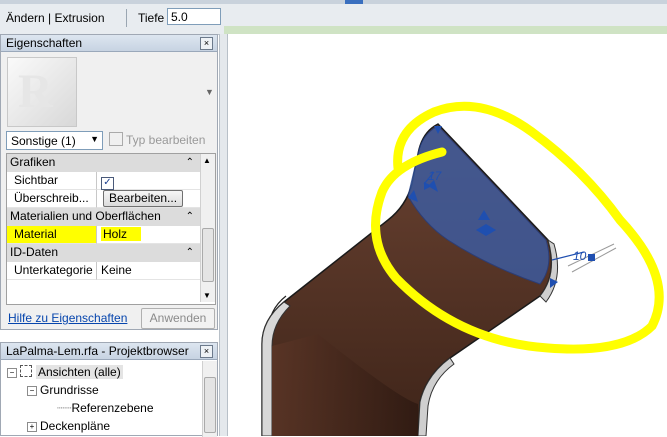 This screenshot has width=667, height=437. I want to click on project-browser-titlebar: LaPalma-Lem.rfa - Projektbrowser ×, so click(109, 351).